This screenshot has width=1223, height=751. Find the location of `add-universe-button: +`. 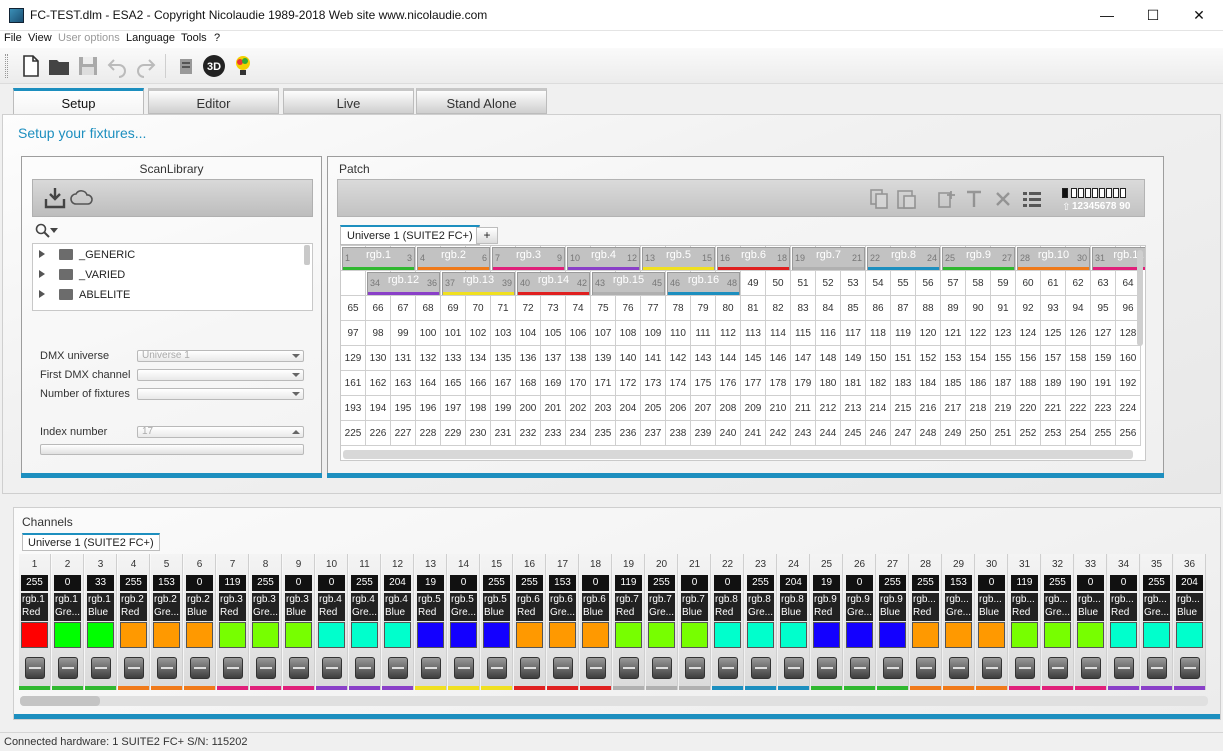

add-universe-button: + is located at coordinates (487, 235).